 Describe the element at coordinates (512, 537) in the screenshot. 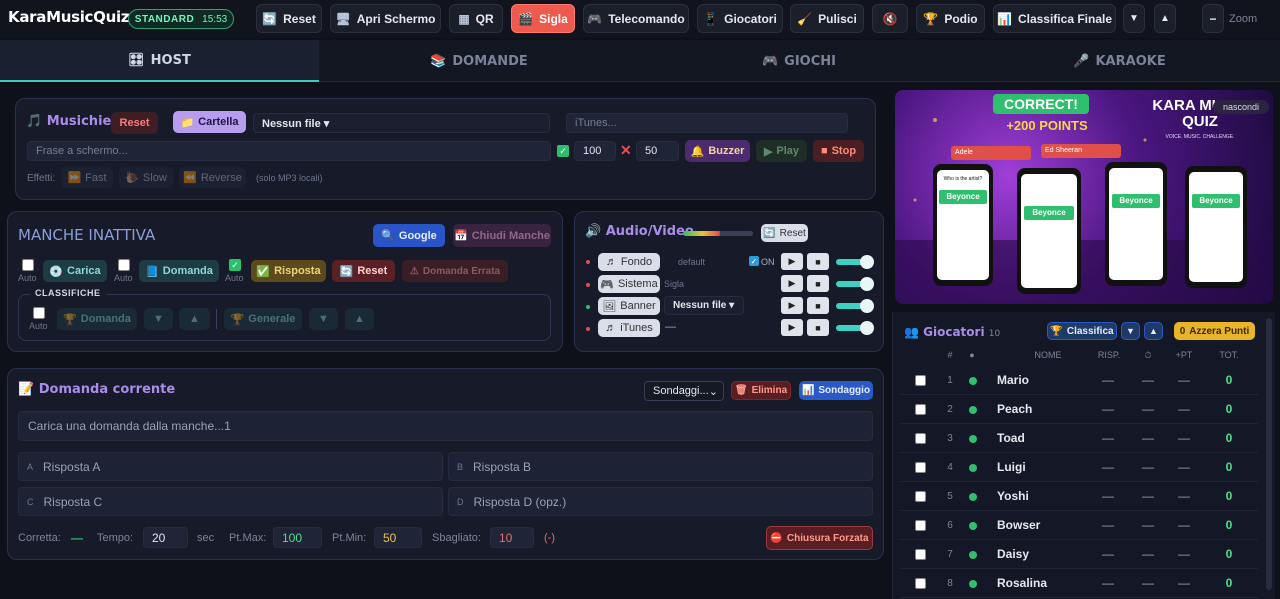

I see `wrong-input: 10` at that location.